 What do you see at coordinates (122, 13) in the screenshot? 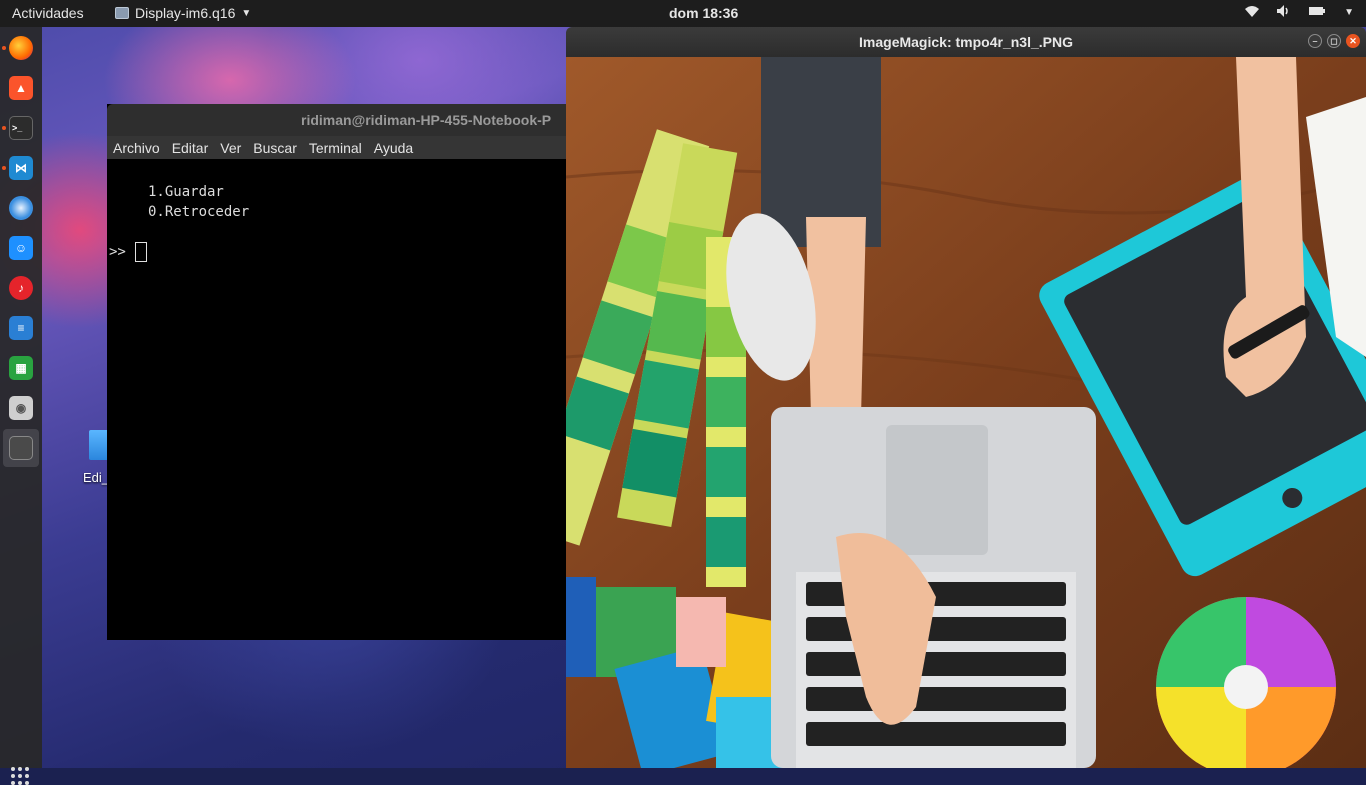
I see `display-app-icon` at bounding box center [122, 13].